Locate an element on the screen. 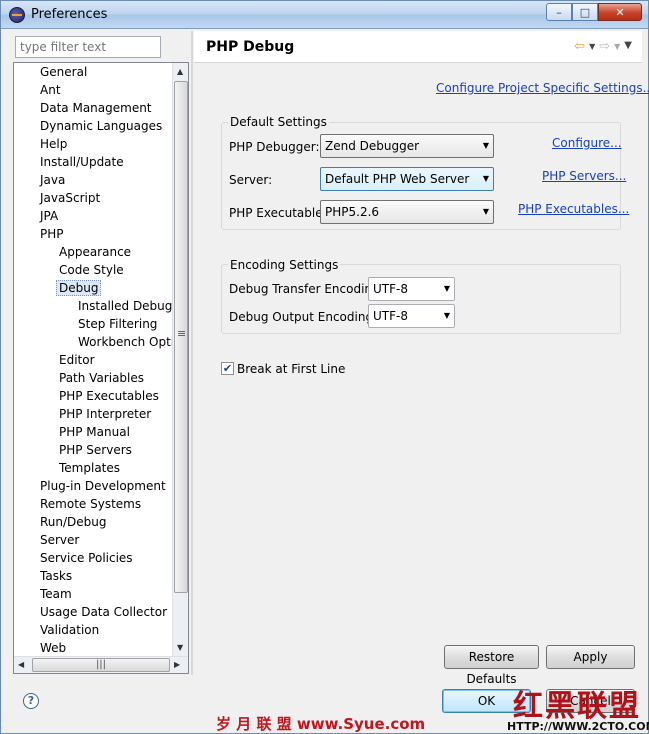  tree-item: Java is located at coordinates (52, 180).